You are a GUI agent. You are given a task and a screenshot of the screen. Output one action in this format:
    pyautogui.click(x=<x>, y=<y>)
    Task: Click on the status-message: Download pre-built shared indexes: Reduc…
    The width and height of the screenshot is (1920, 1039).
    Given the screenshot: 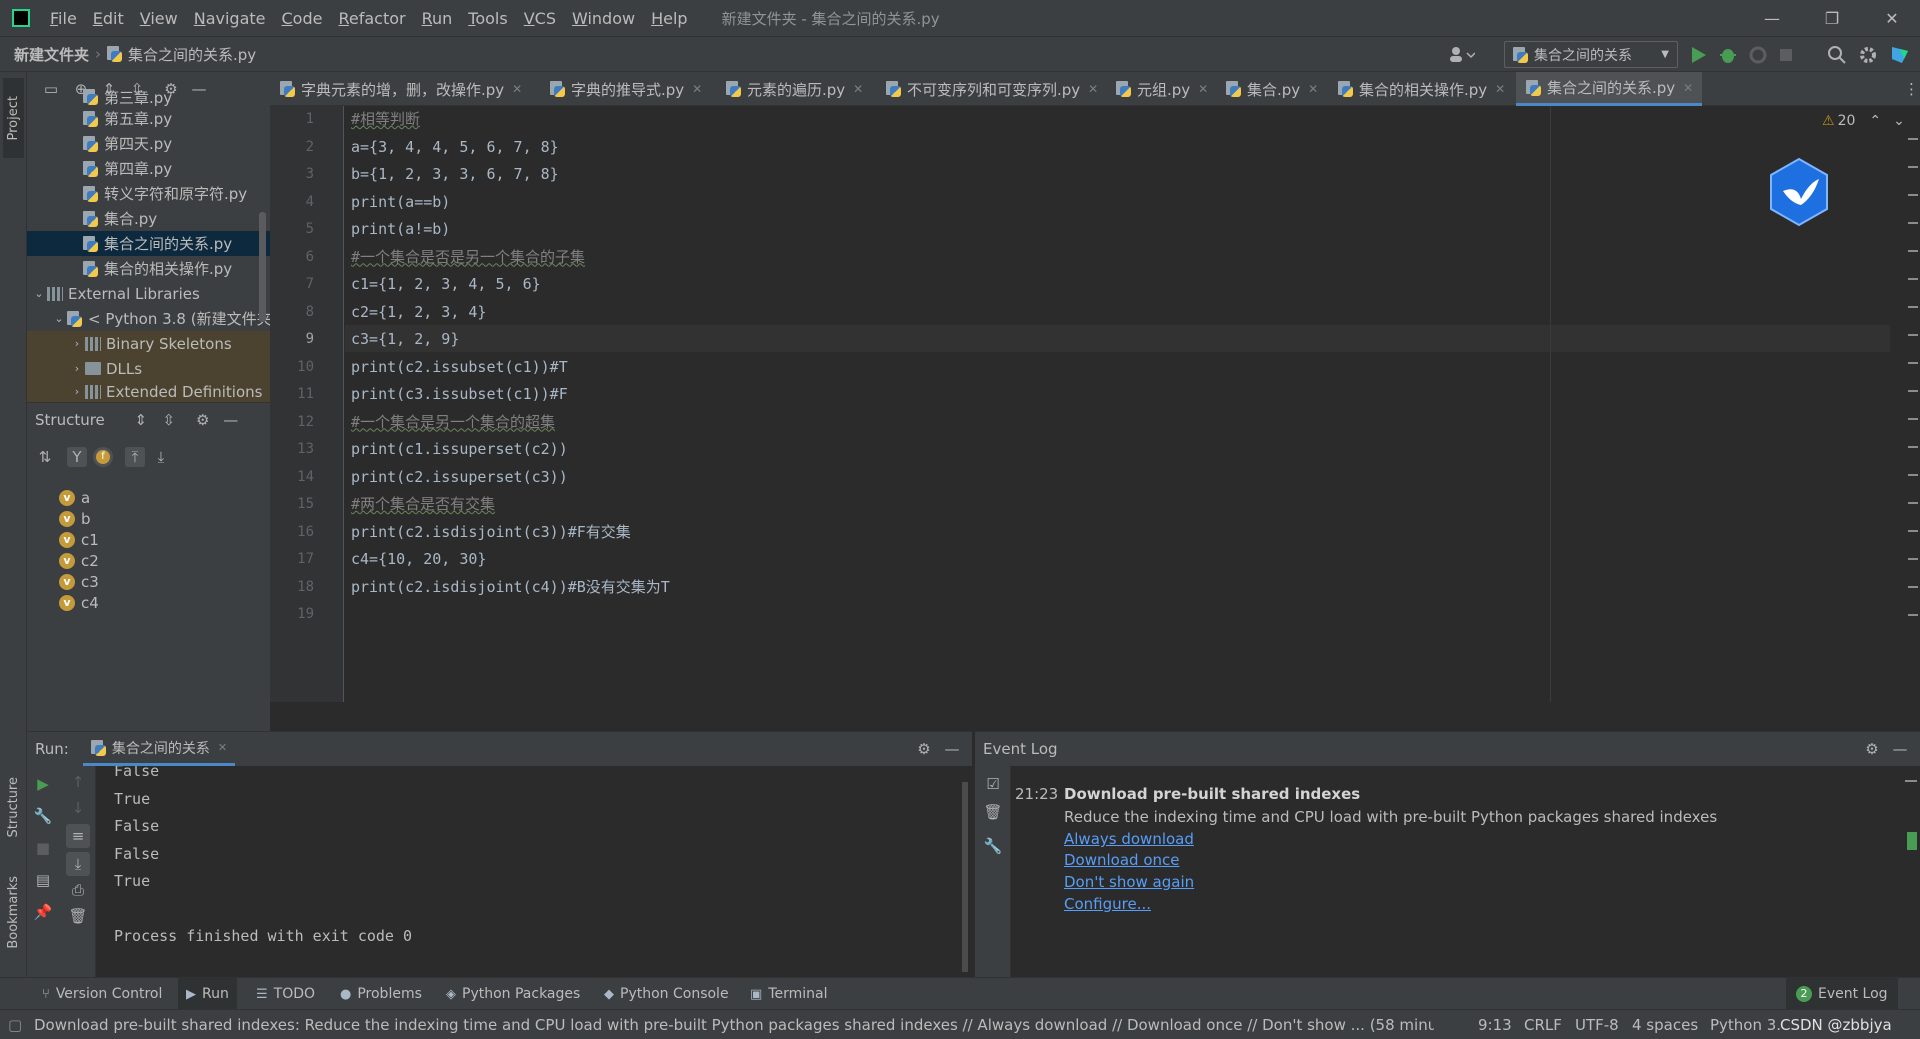 What is the action you would take?
    pyautogui.click(x=734, y=1024)
    